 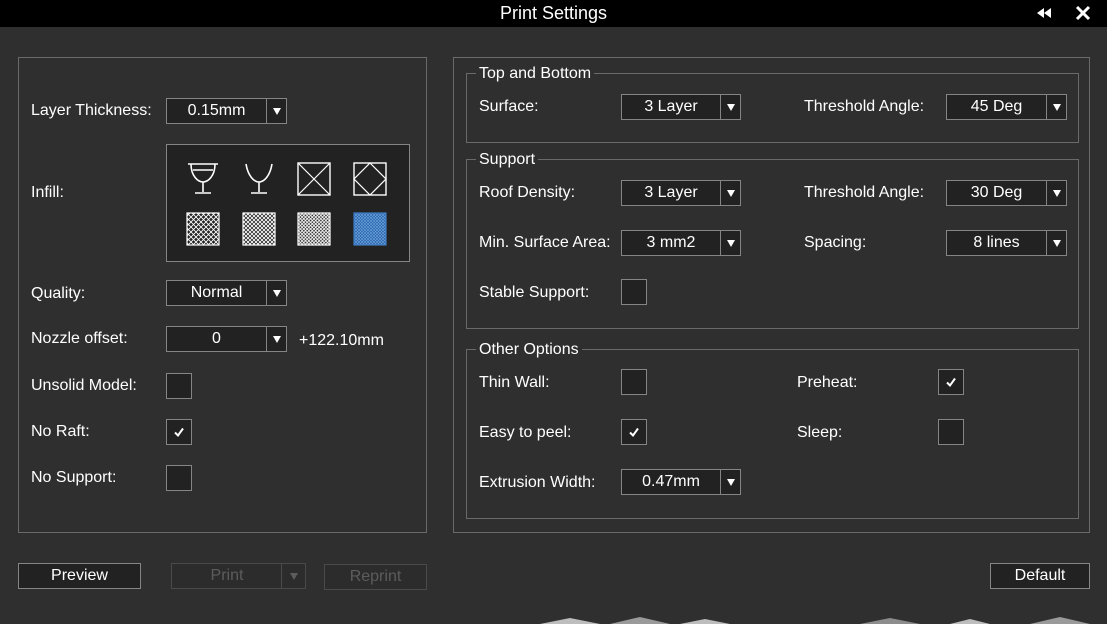 What do you see at coordinates (179, 386) in the screenshot?
I see `unsolid-model-checkbox` at bounding box center [179, 386].